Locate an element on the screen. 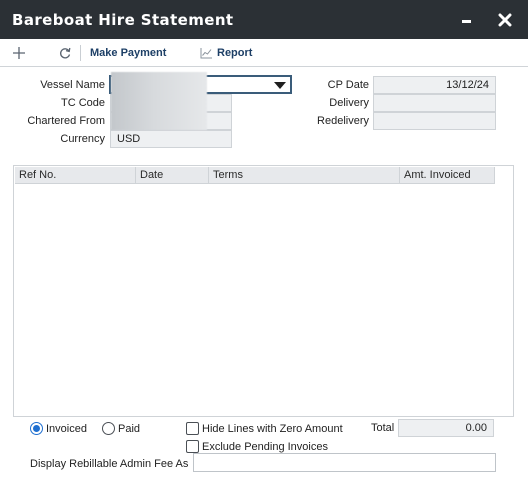 The image size is (528, 482). refresh-icon is located at coordinates (65, 53).